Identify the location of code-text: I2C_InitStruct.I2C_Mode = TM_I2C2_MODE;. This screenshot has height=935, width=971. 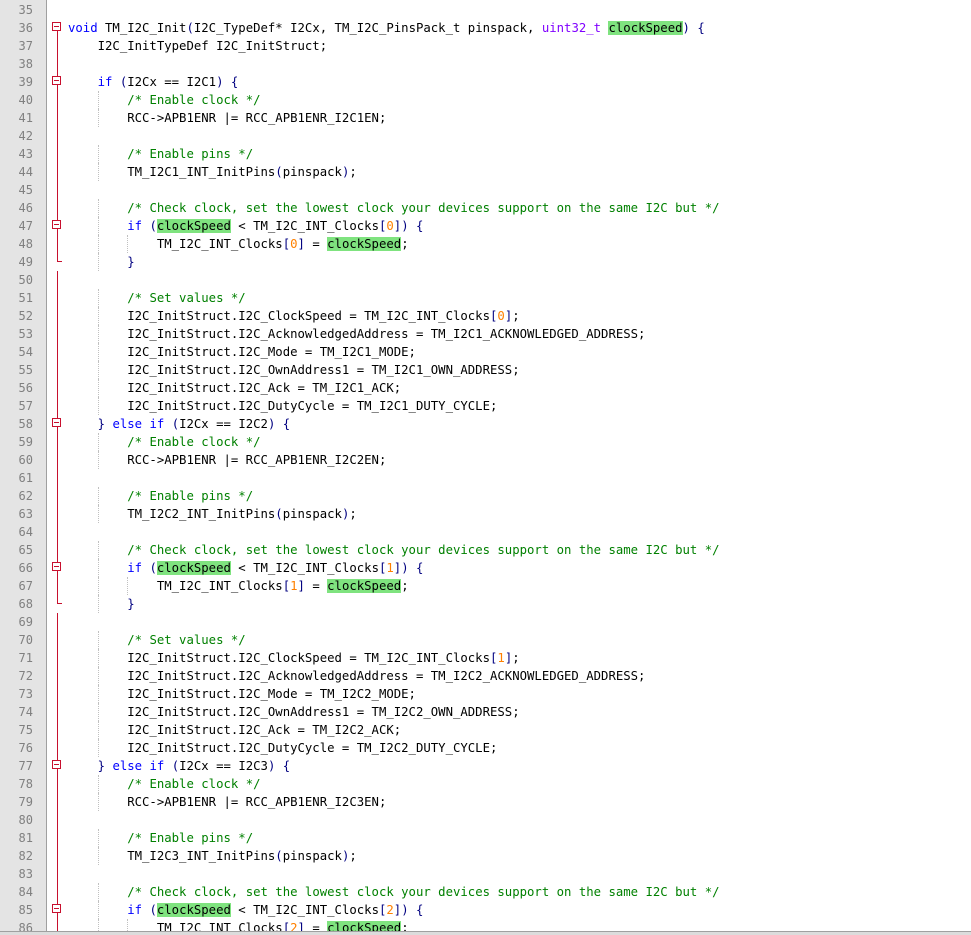
(242, 694).